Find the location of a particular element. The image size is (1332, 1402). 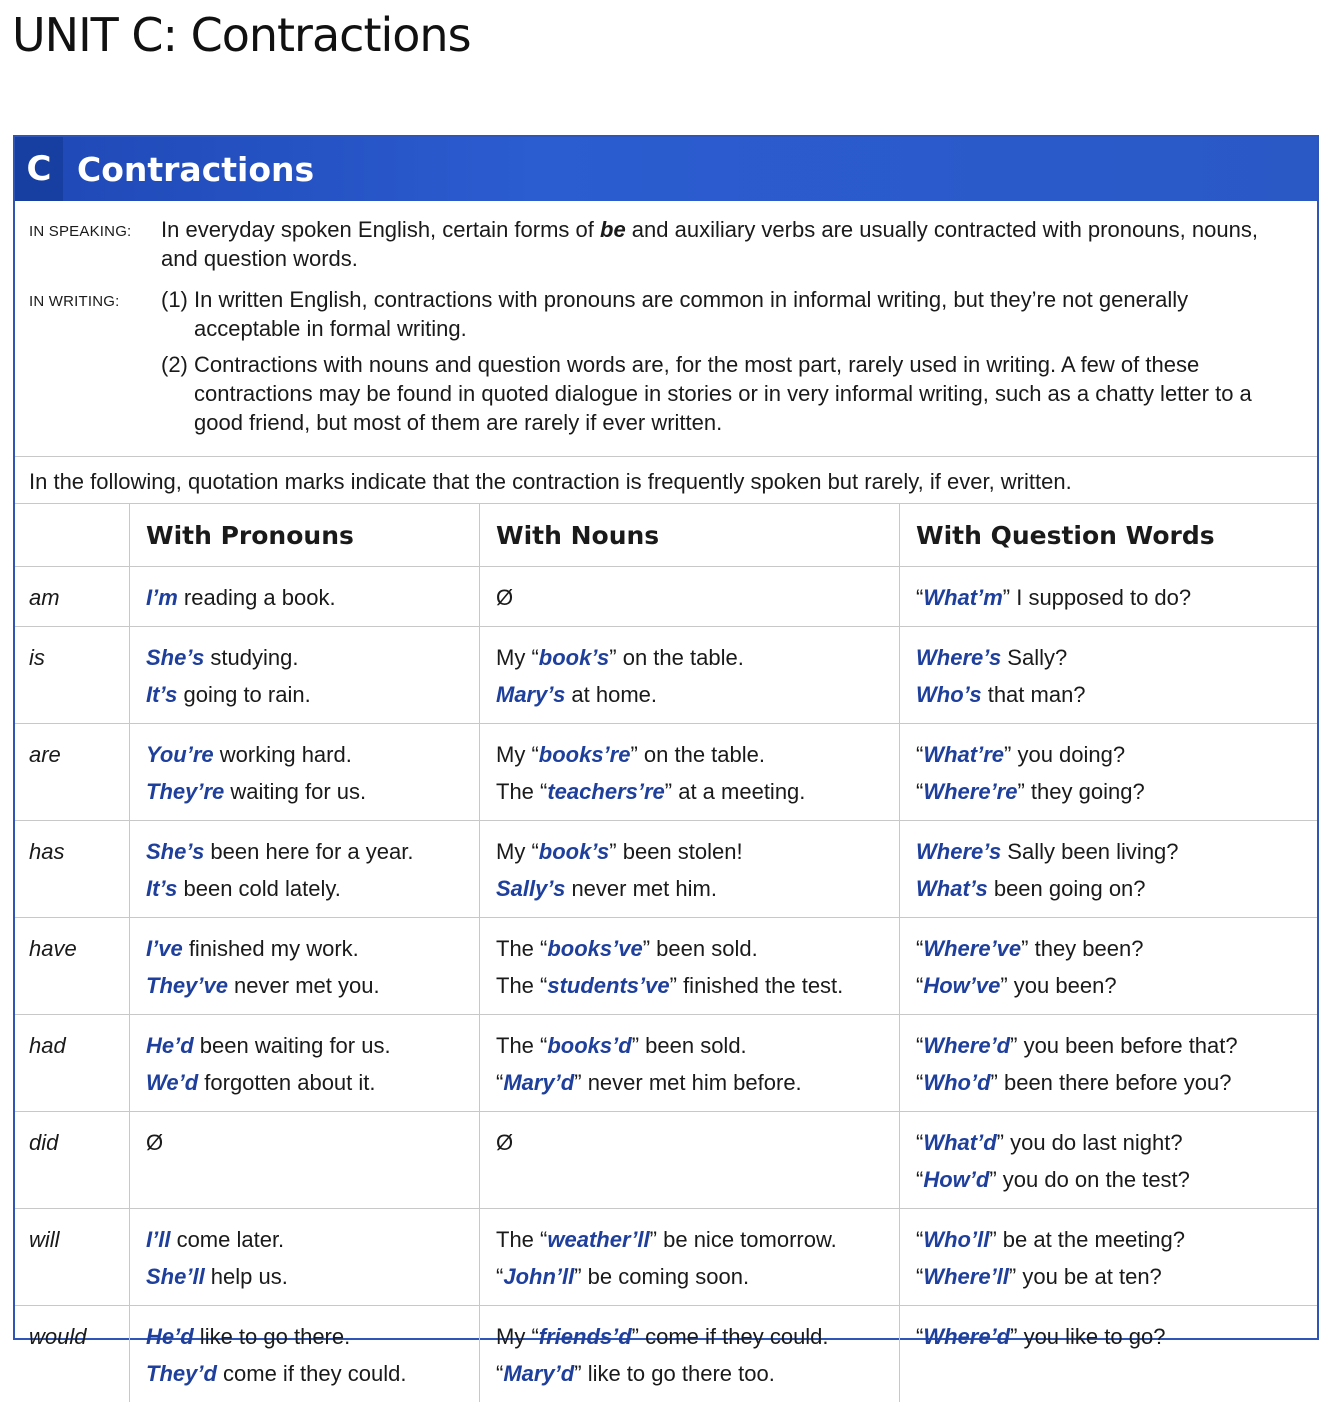

example-sentence: “Who’d” been there before you? is located at coordinates (1116, 1082).